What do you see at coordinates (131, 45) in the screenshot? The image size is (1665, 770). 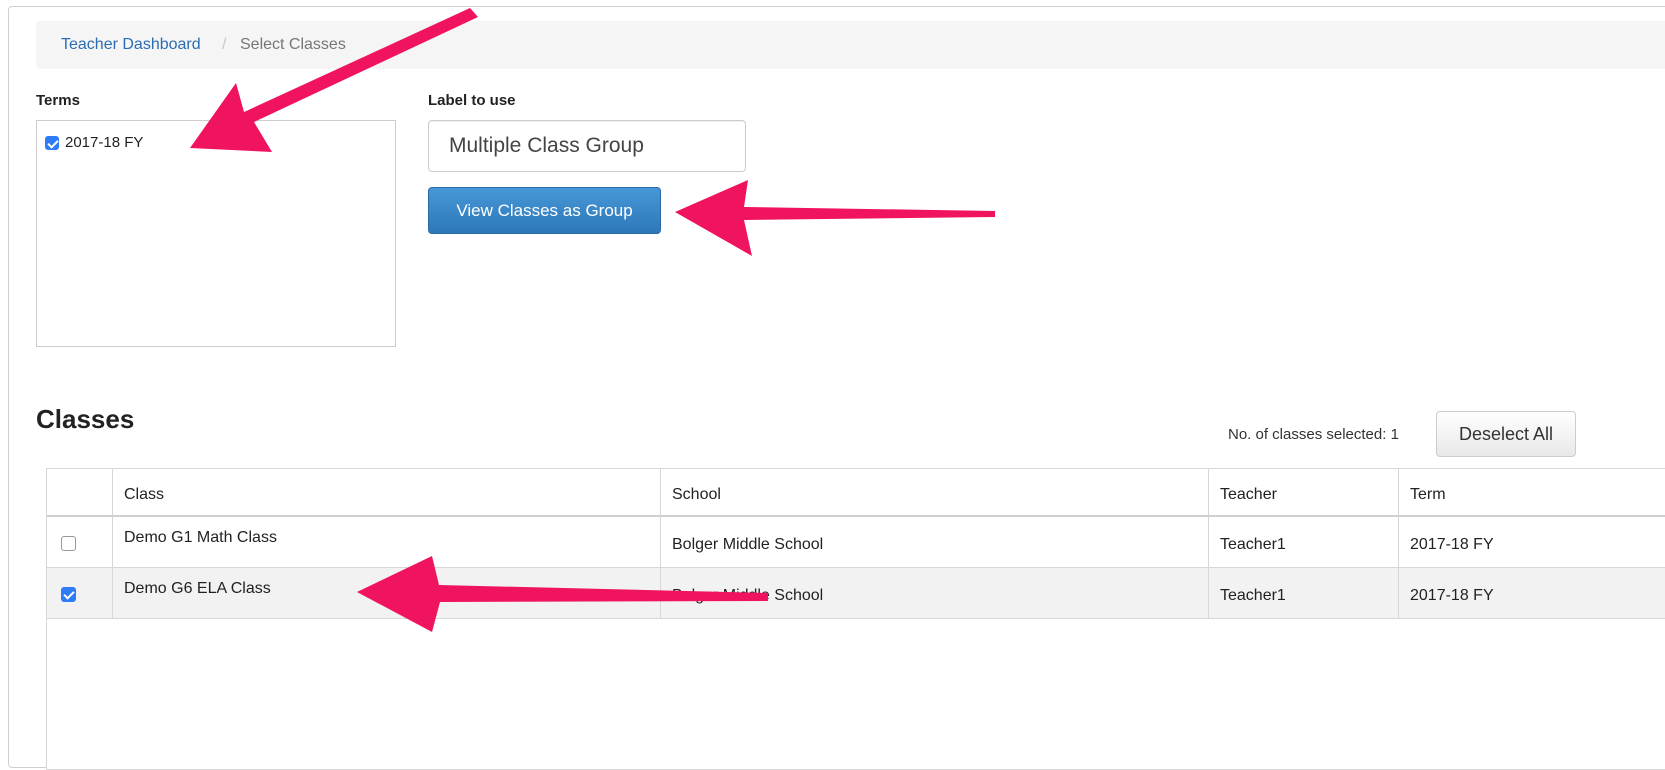 I see `breadcrumb-teacher-dashboard-link: Teacher Dashboard` at bounding box center [131, 45].